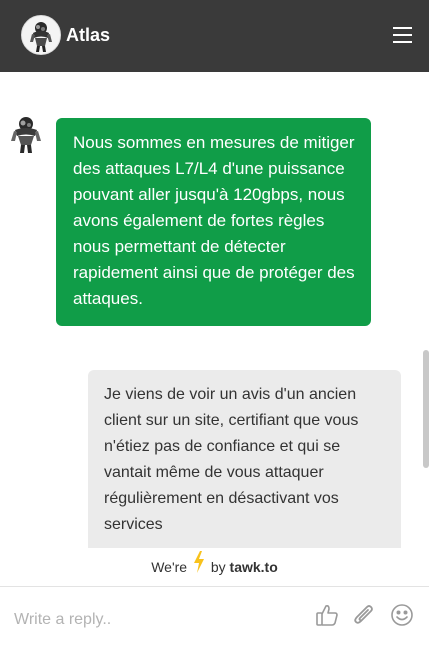  What do you see at coordinates (26, 134) in the screenshot?
I see `agent-avatar` at bounding box center [26, 134].